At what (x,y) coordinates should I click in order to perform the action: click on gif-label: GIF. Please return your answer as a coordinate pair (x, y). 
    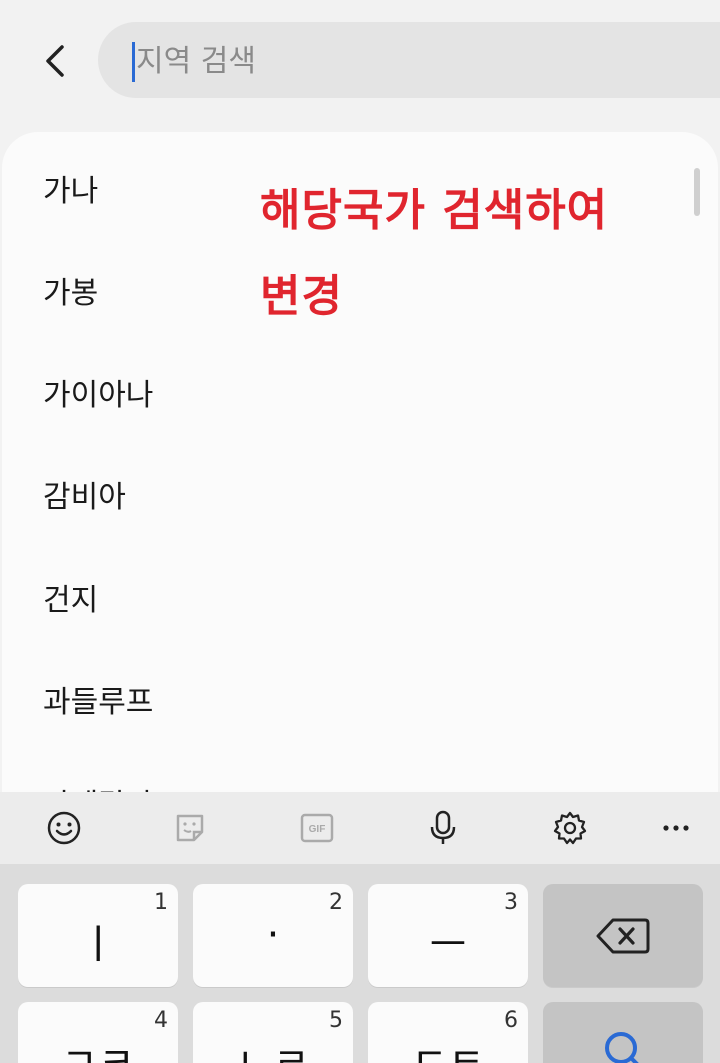
    Looking at the image, I should click on (317, 829).